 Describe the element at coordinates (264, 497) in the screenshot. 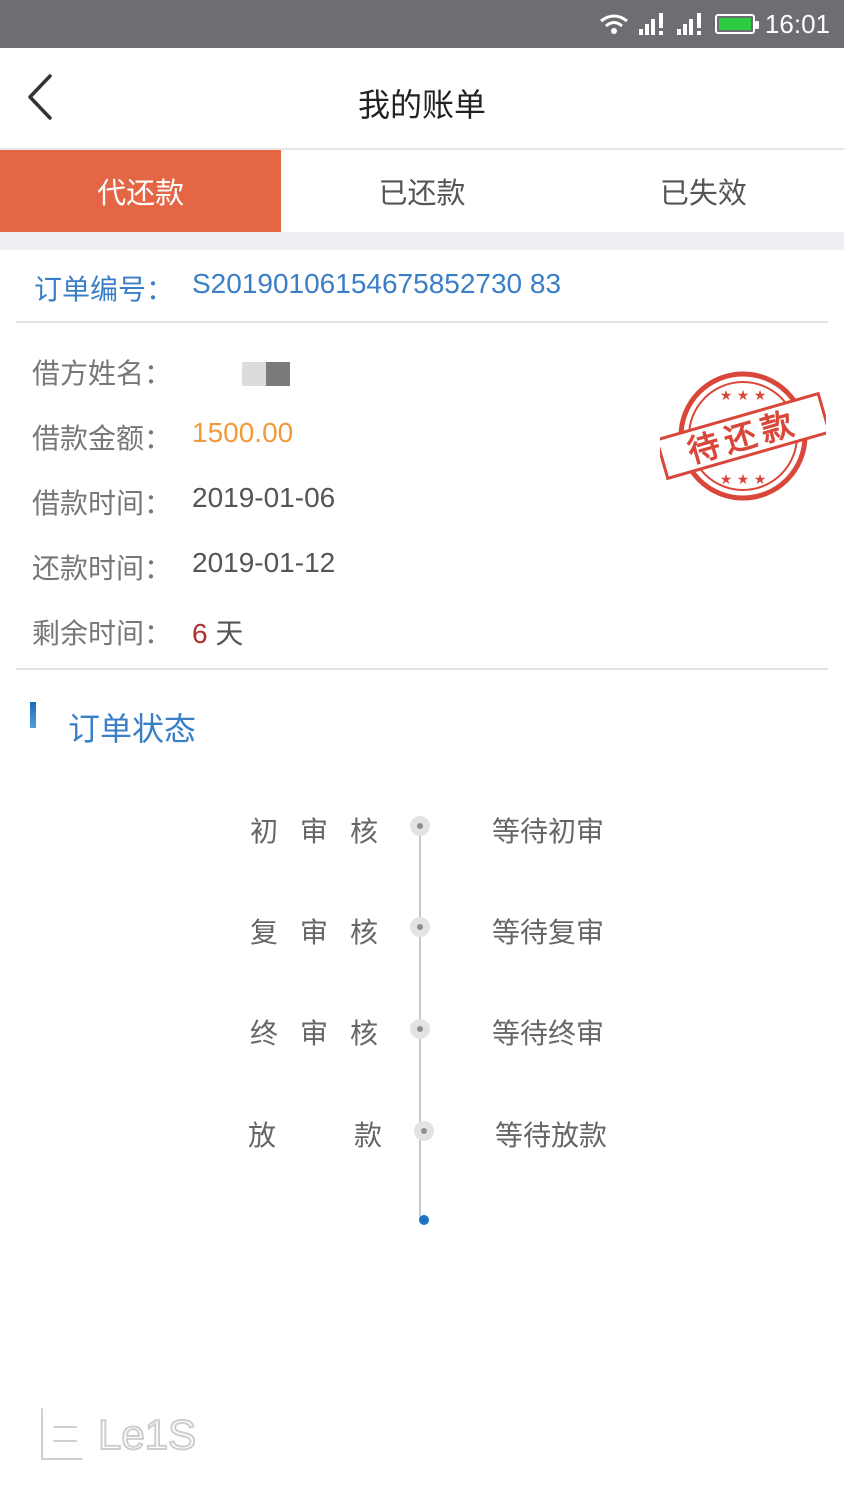

I see `loan-time-value: 2019-01-06` at that location.